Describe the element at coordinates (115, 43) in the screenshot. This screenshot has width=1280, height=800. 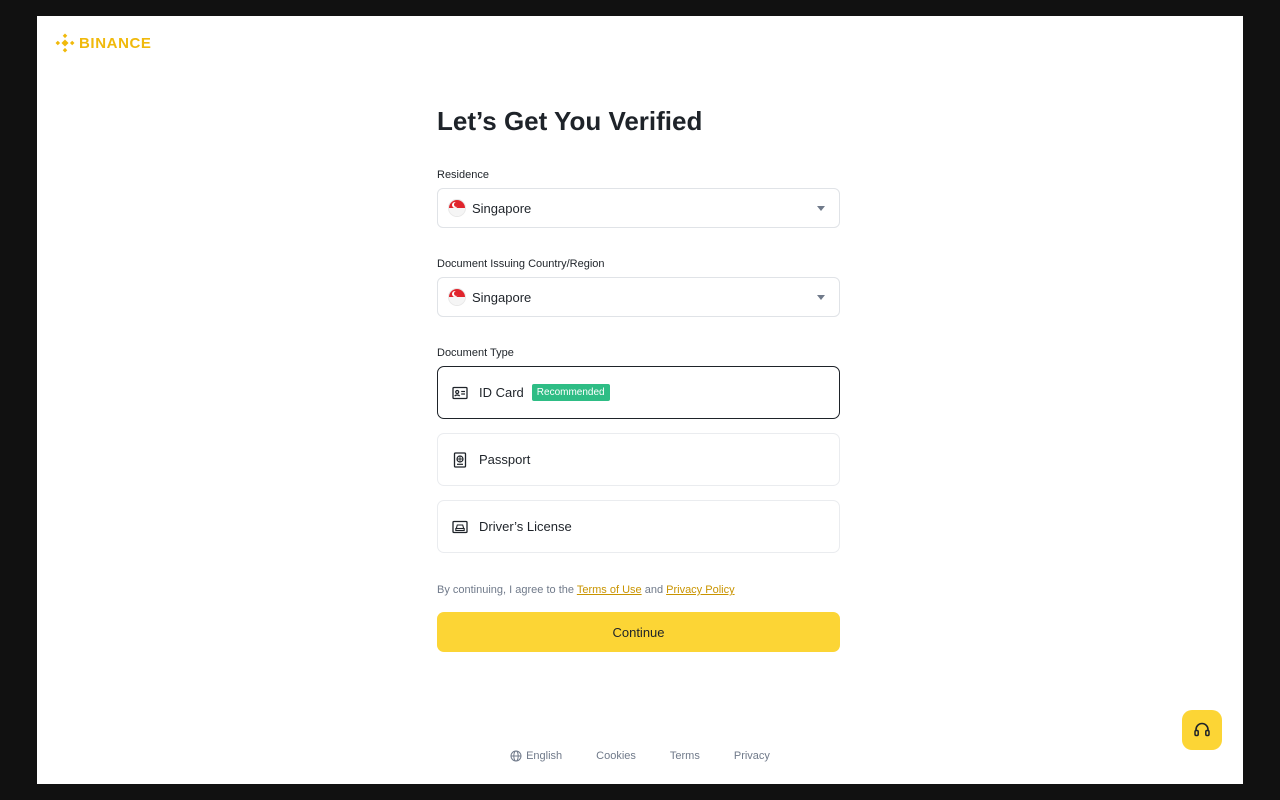
I see `brand-name: BINANCE` at that location.